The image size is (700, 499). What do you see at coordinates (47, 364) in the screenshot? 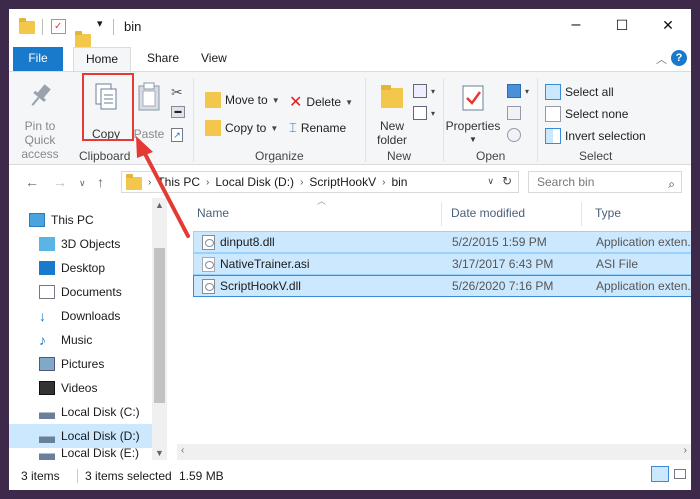
I see `pictures-icon` at bounding box center [47, 364].